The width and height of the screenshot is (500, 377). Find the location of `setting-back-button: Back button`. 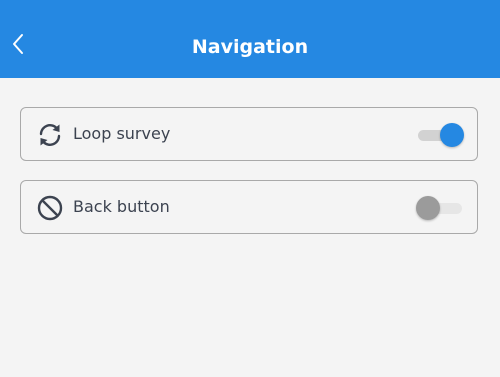

setting-back-button: Back button is located at coordinates (249, 207).